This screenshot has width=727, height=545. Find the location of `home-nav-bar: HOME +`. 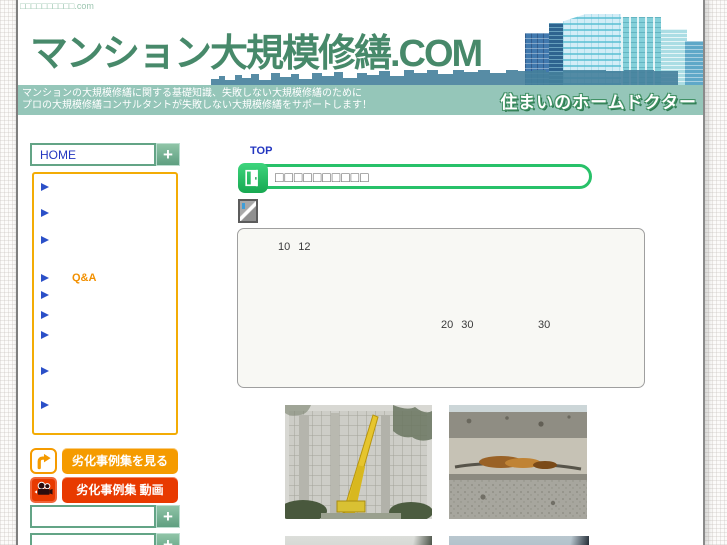

home-nav-bar: HOME + is located at coordinates (105, 154).